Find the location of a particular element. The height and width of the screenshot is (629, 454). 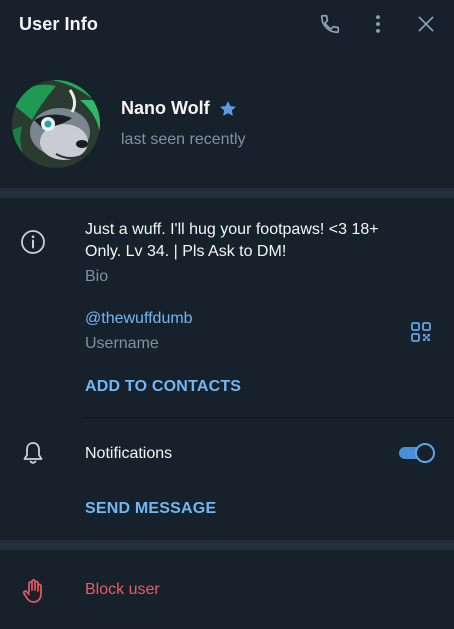

star-icon is located at coordinates (228, 109).